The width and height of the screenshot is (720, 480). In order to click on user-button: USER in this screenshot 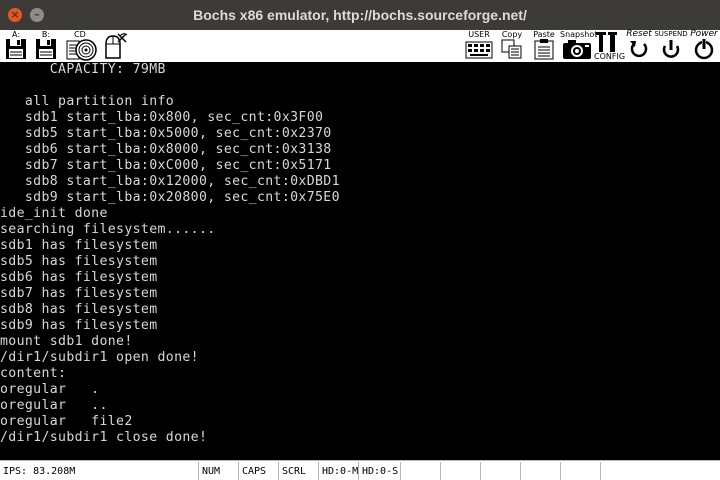, I will do `click(479, 46)`.